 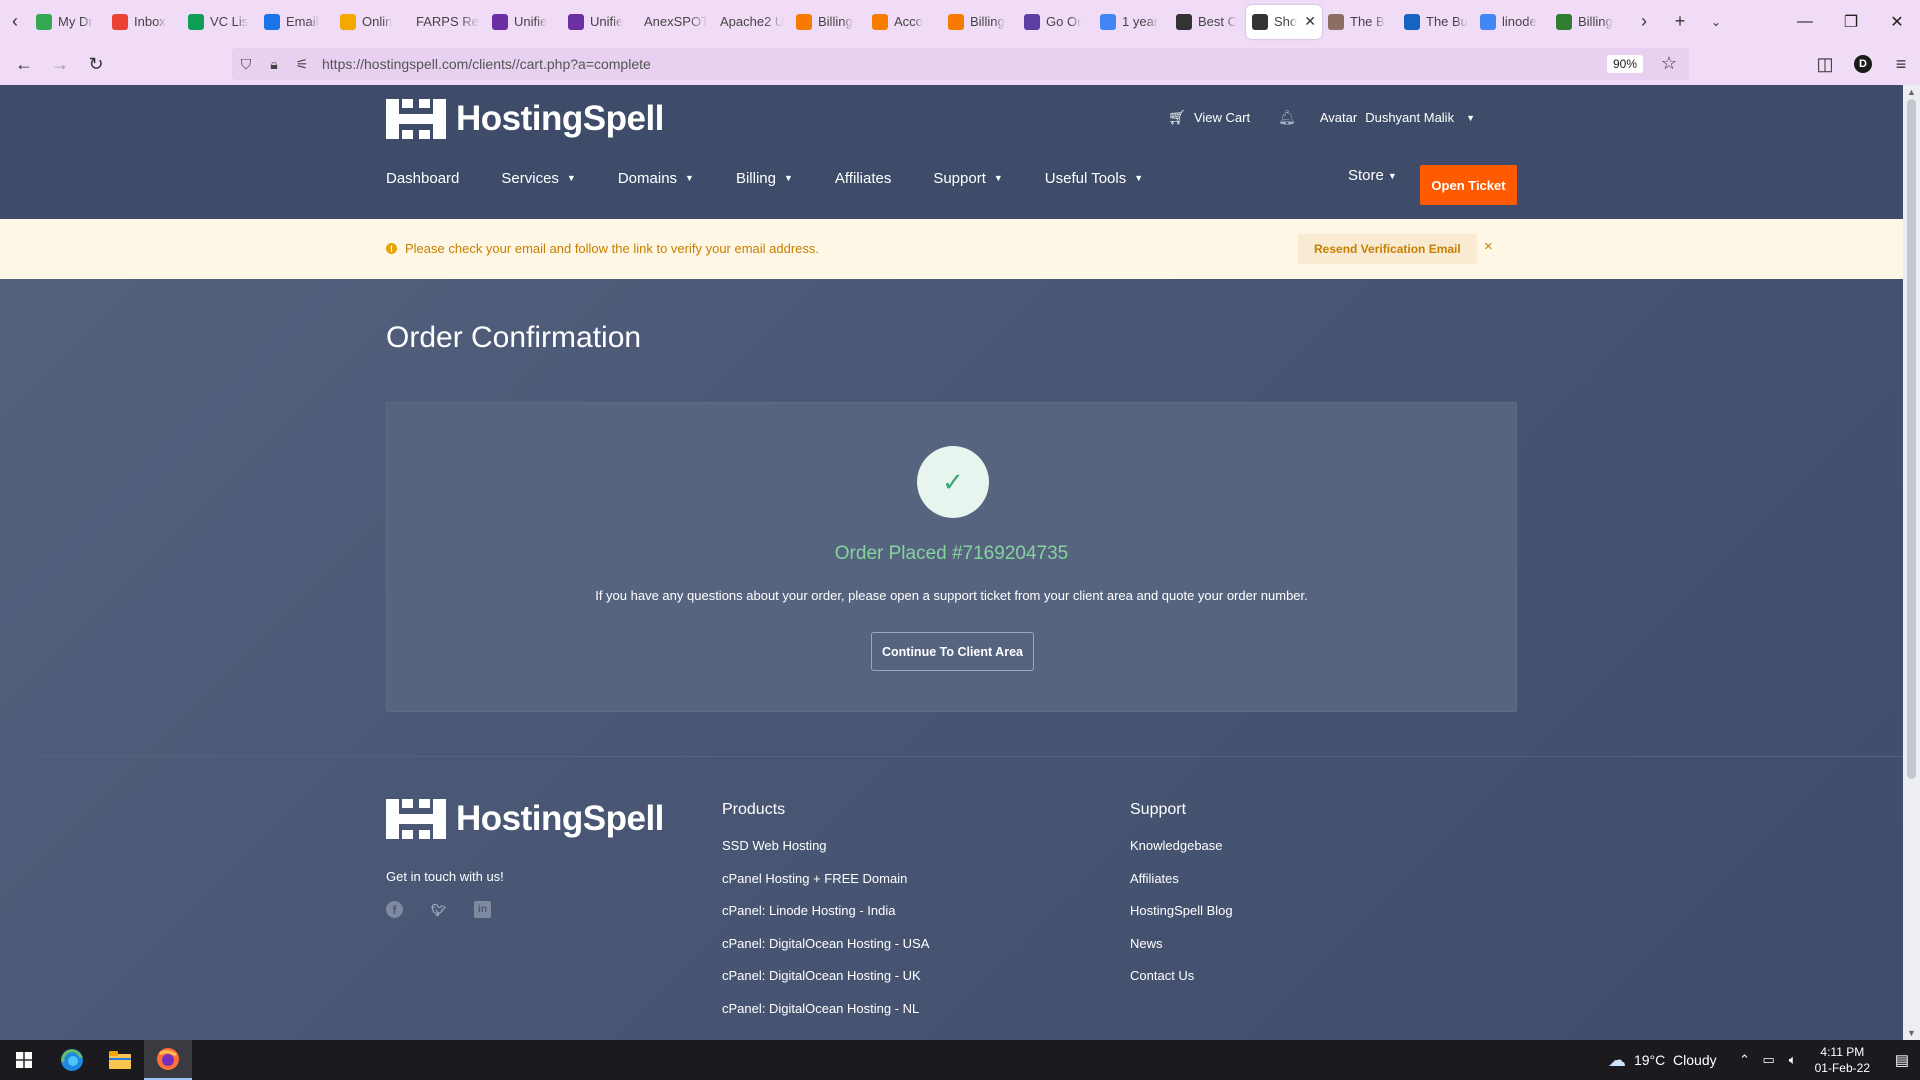 What do you see at coordinates (144, 22) in the screenshot?
I see `browser-tab: Inbox` at bounding box center [144, 22].